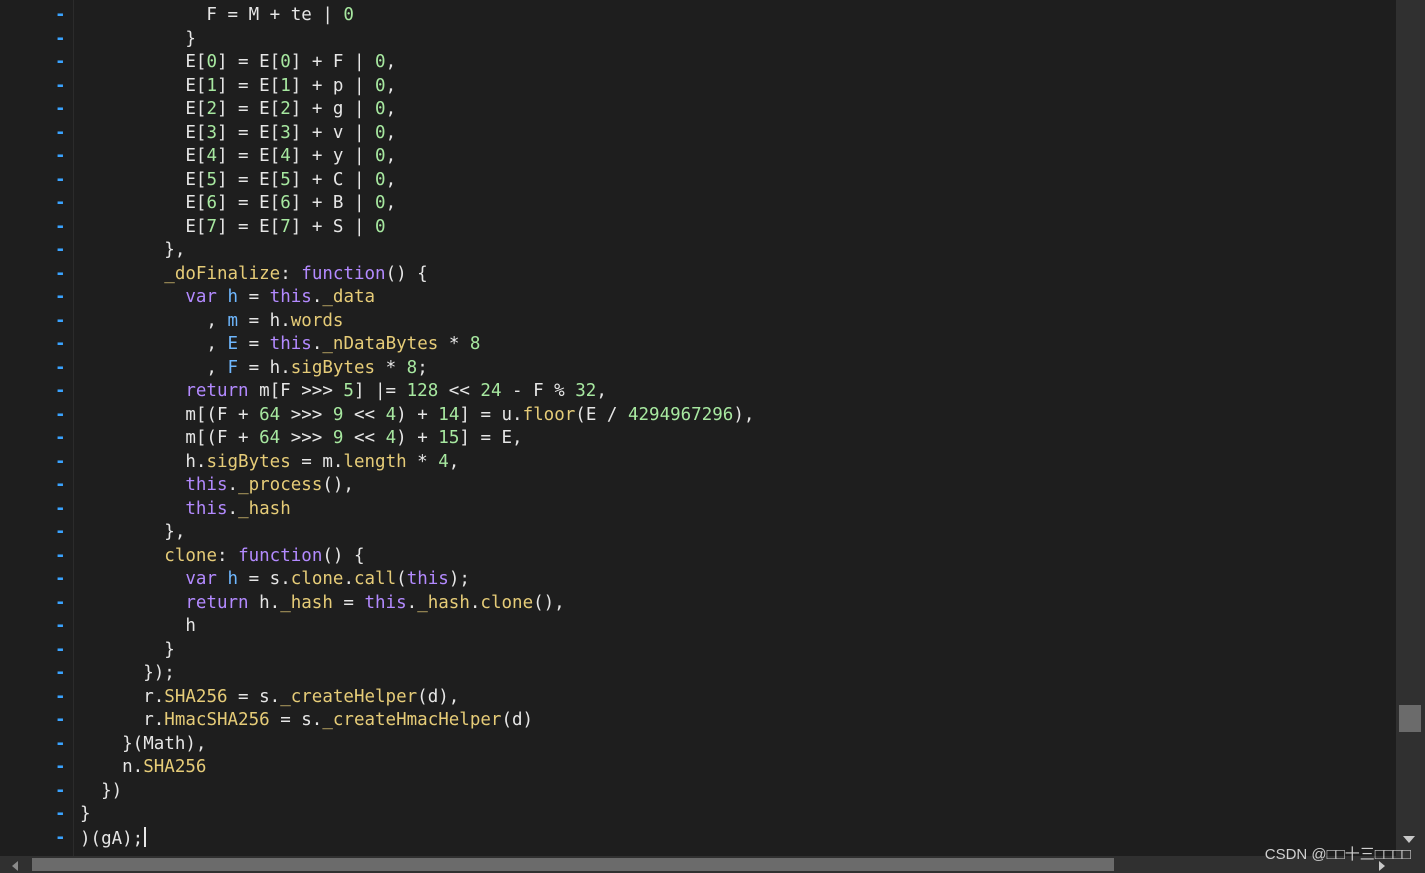 Image resolution: width=1425 pixels, height=873 pixels. I want to click on property-name: floor, so click(549, 414).